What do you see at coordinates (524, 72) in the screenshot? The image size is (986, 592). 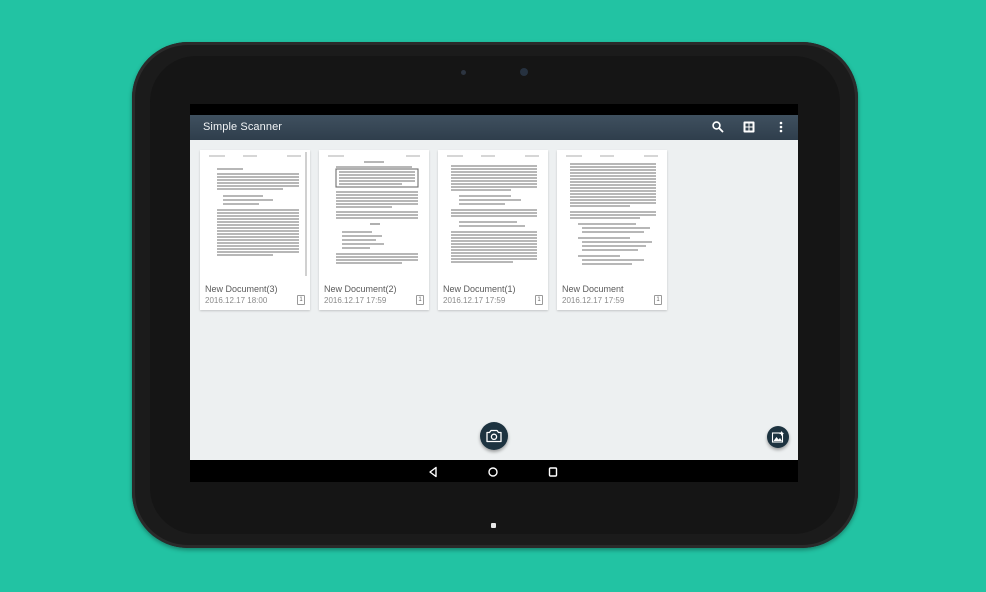 I see `front-camera` at bounding box center [524, 72].